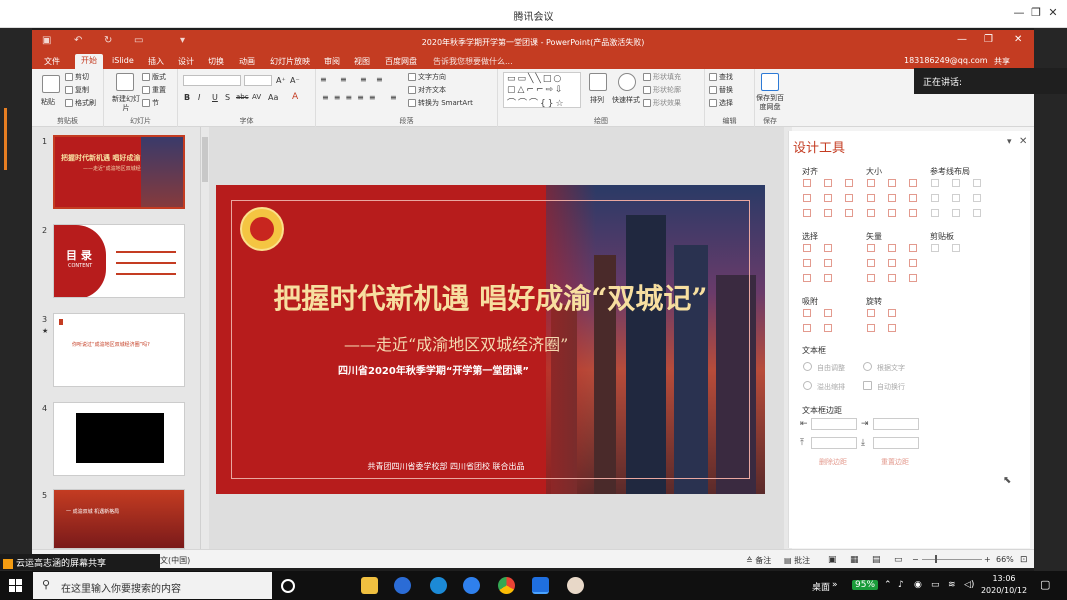 The height and width of the screenshot is (600, 1067). What do you see at coordinates (1009, 142) in the screenshot?
I see `panel-menu-icon: ▾` at bounding box center [1009, 142].